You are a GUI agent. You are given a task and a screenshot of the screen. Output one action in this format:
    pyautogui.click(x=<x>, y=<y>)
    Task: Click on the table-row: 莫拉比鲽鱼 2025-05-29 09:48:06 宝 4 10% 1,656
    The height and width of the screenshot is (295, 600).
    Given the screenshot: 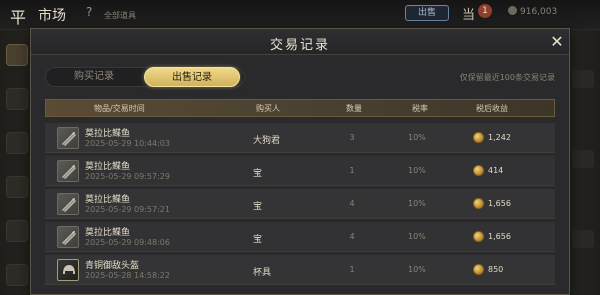 What is the action you would take?
    pyautogui.click(x=300, y=237)
    